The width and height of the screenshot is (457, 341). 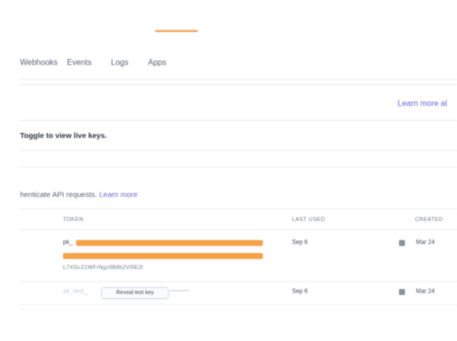 I want to click on column-header-created: CREATED, so click(x=429, y=220).